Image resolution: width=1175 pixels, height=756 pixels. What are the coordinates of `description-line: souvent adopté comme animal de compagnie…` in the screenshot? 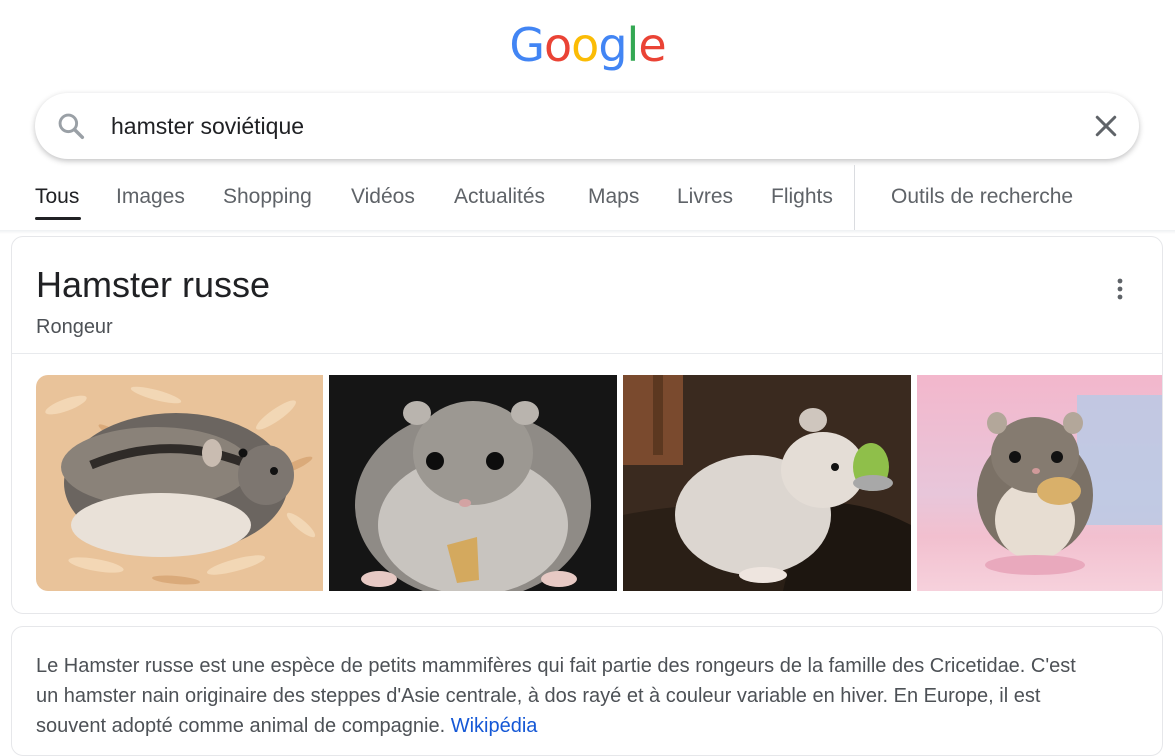 It's located at (586, 726).